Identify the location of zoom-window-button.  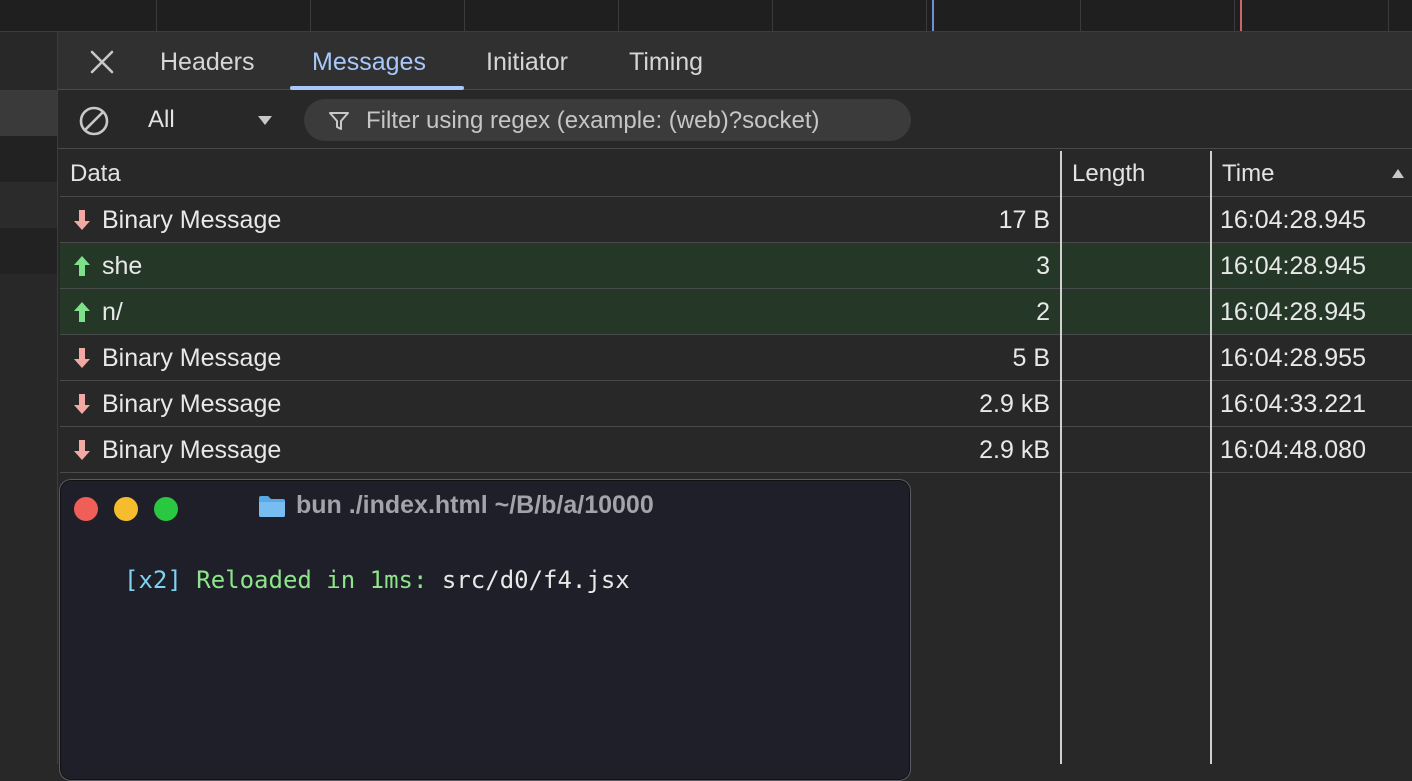
(166, 509).